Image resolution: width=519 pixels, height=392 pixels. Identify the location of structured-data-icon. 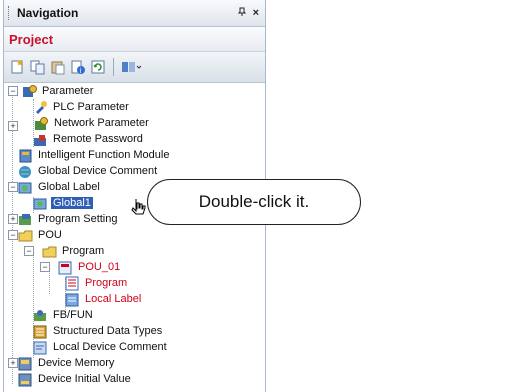
(40, 331).